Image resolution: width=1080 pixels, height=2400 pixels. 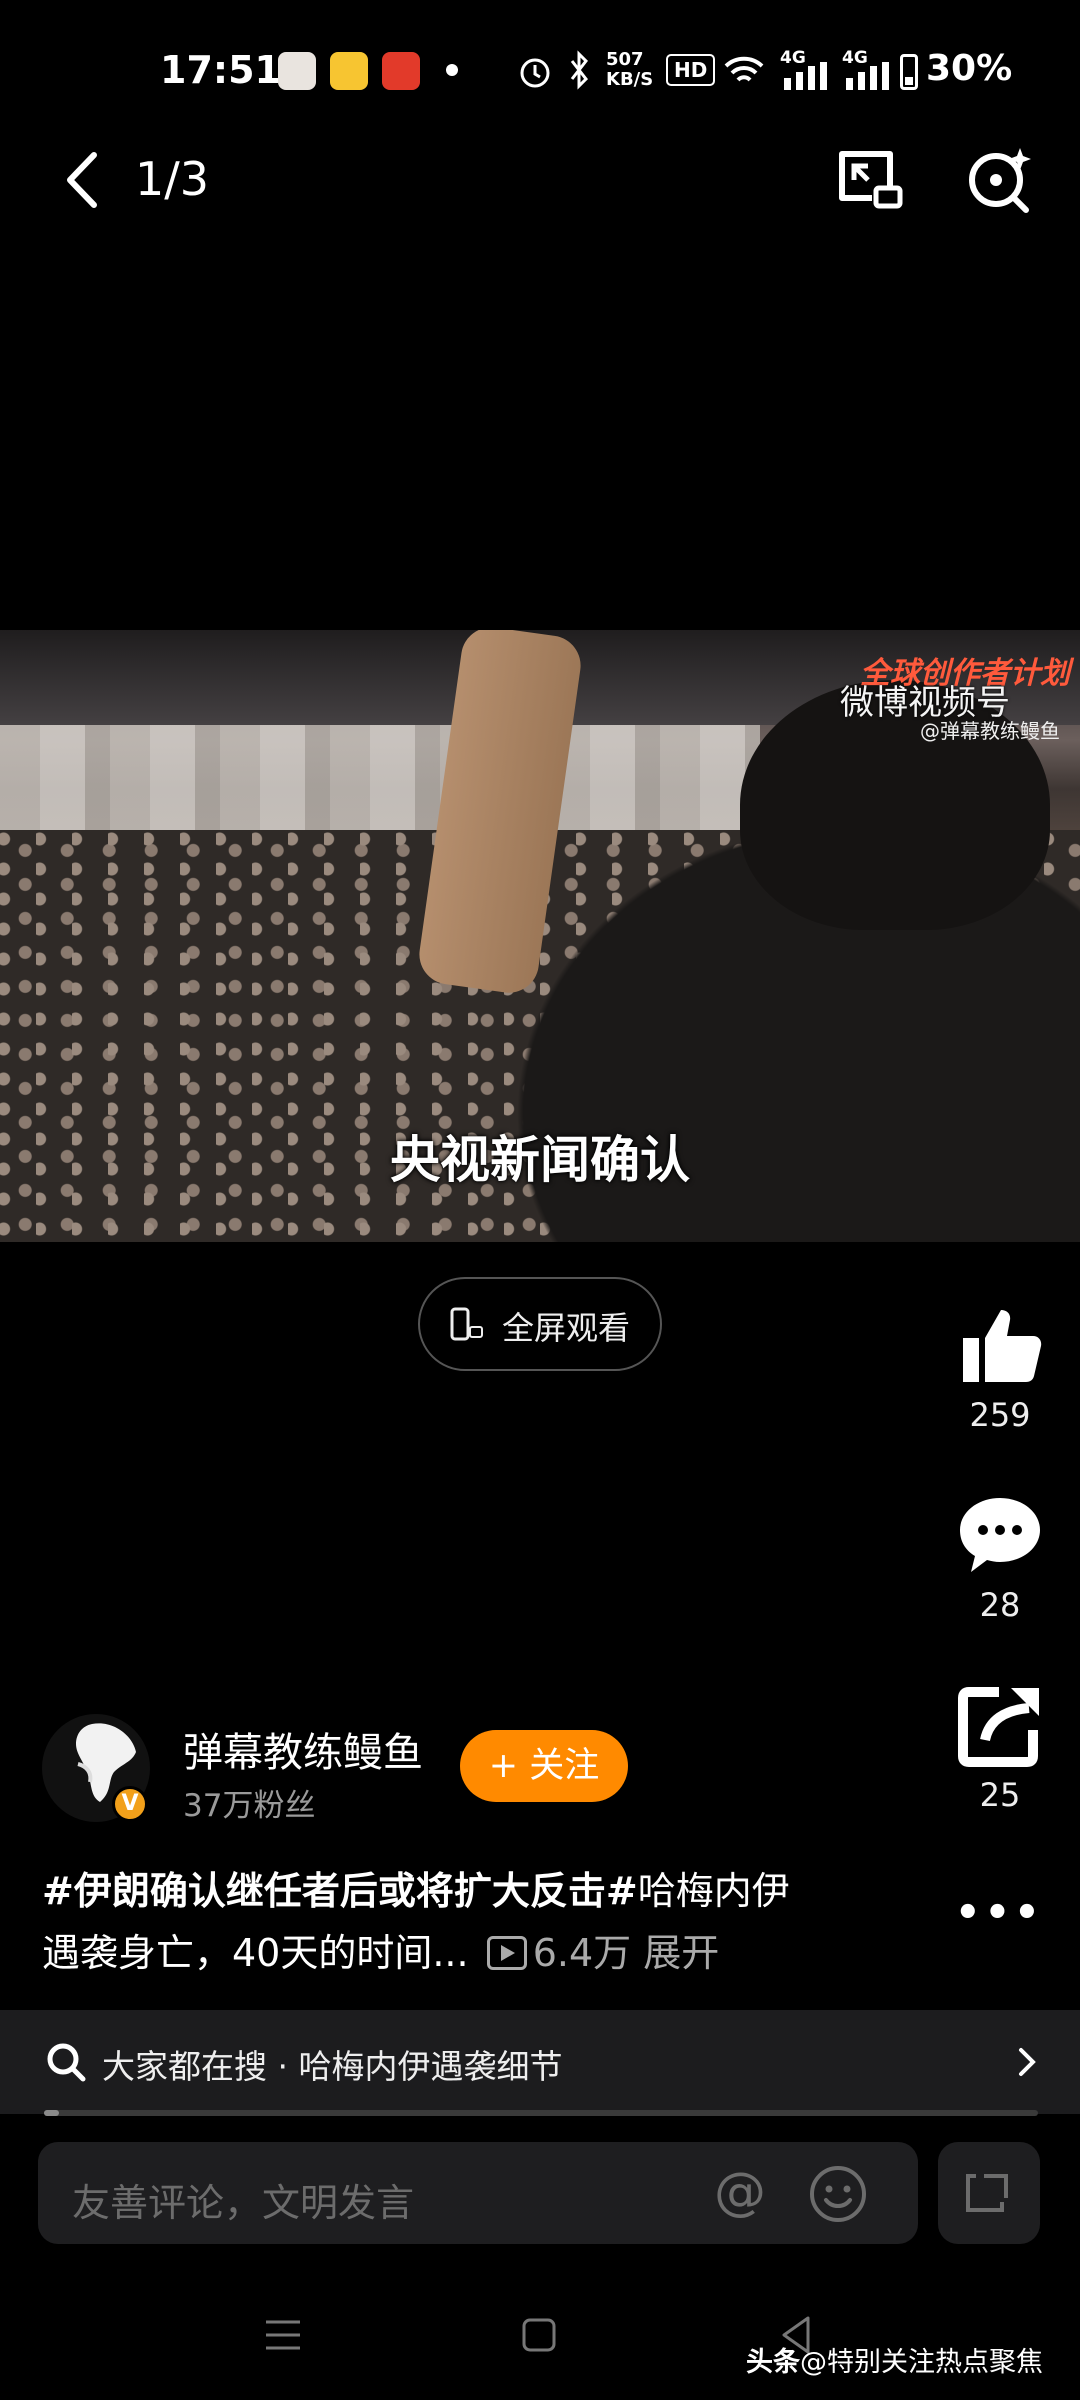 I want to click on author-name: 弹幕教练鳗鱼, so click(x=303, y=1749).